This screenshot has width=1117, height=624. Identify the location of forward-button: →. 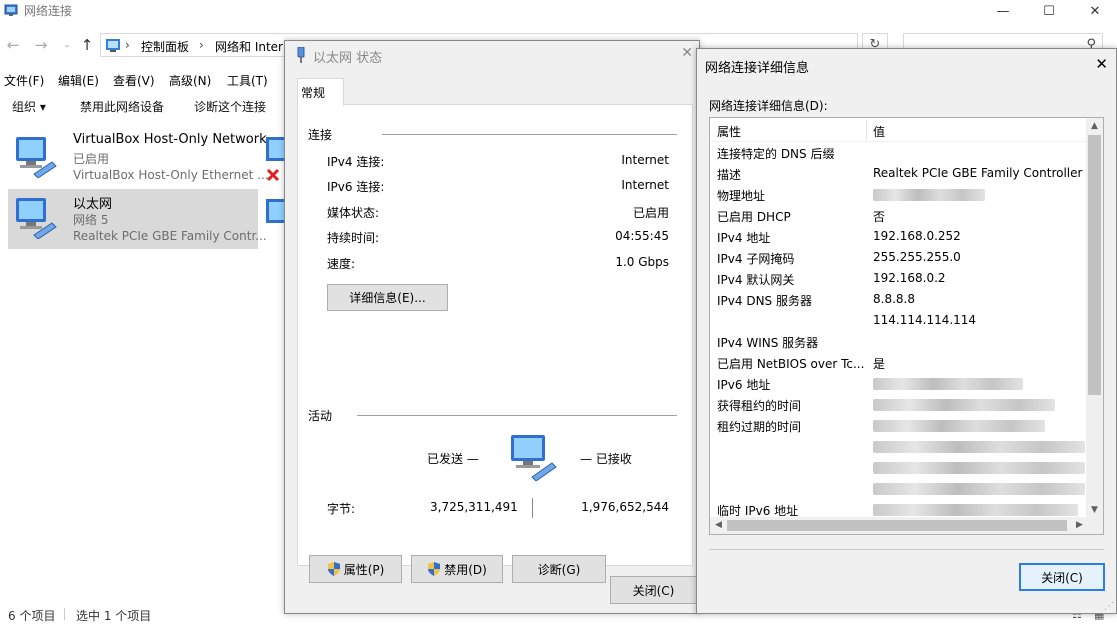
(41, 45).